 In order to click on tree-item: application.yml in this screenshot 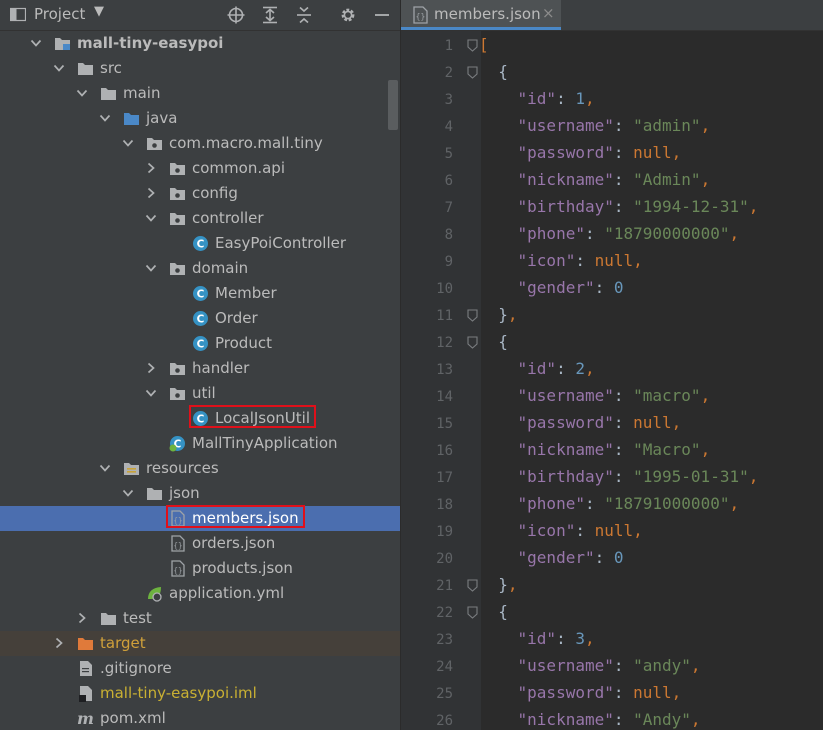, I will do `click(200, 593)`.